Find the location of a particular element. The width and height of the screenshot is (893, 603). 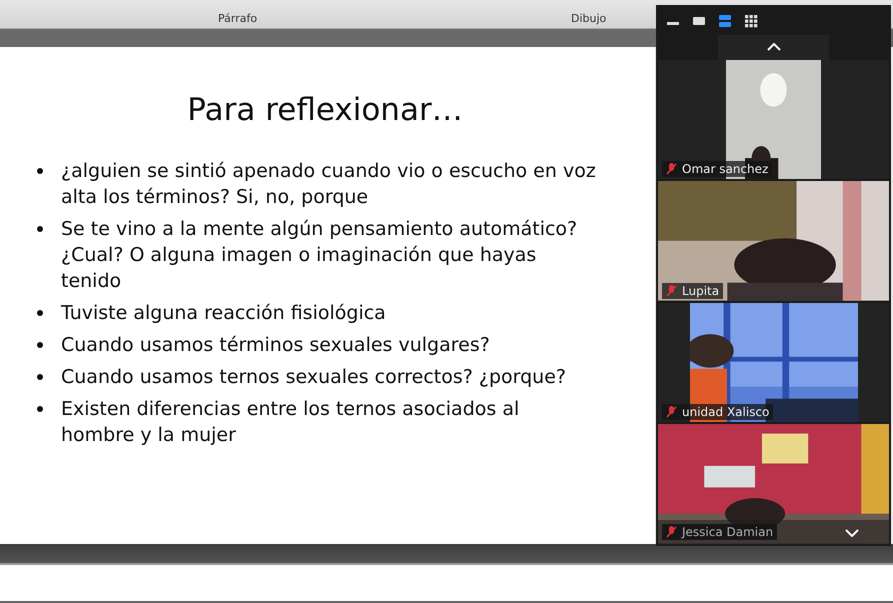

bullet-text: ¿alguien se sintió apenado cuando vio o escucho en voz alta los términos? Si, no, porque is located at coordinates (329, 184).